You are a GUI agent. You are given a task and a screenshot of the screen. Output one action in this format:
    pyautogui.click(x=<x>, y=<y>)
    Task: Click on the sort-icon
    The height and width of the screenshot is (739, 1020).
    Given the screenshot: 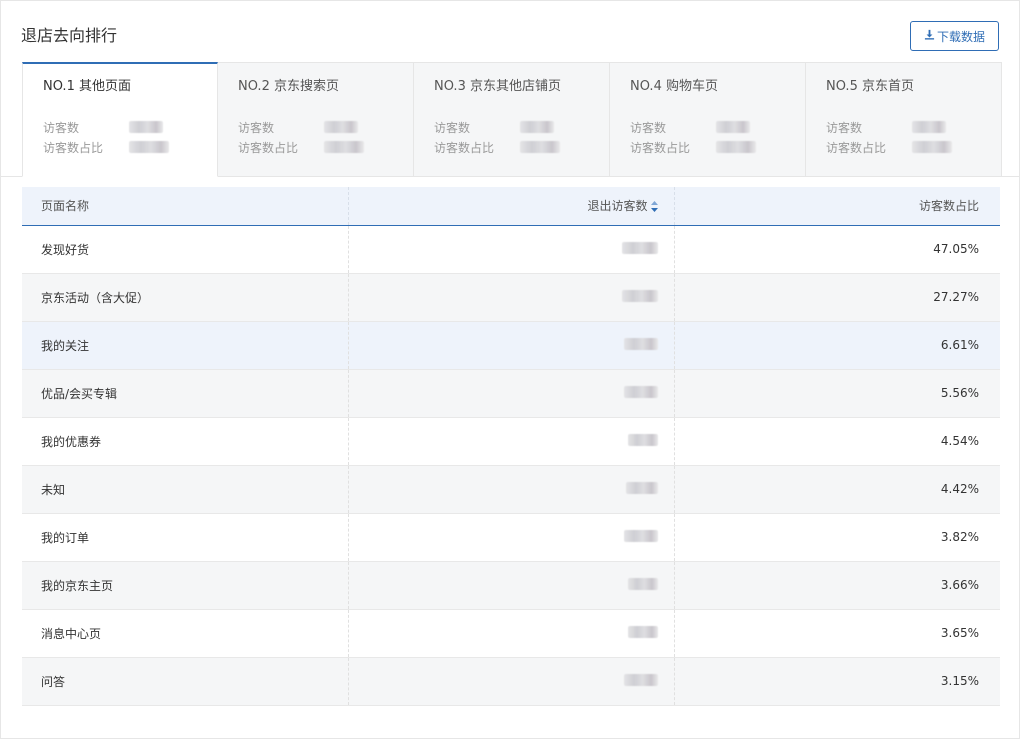 What is the action you would take?
    pyautogui.click(x=654, y=207)
    